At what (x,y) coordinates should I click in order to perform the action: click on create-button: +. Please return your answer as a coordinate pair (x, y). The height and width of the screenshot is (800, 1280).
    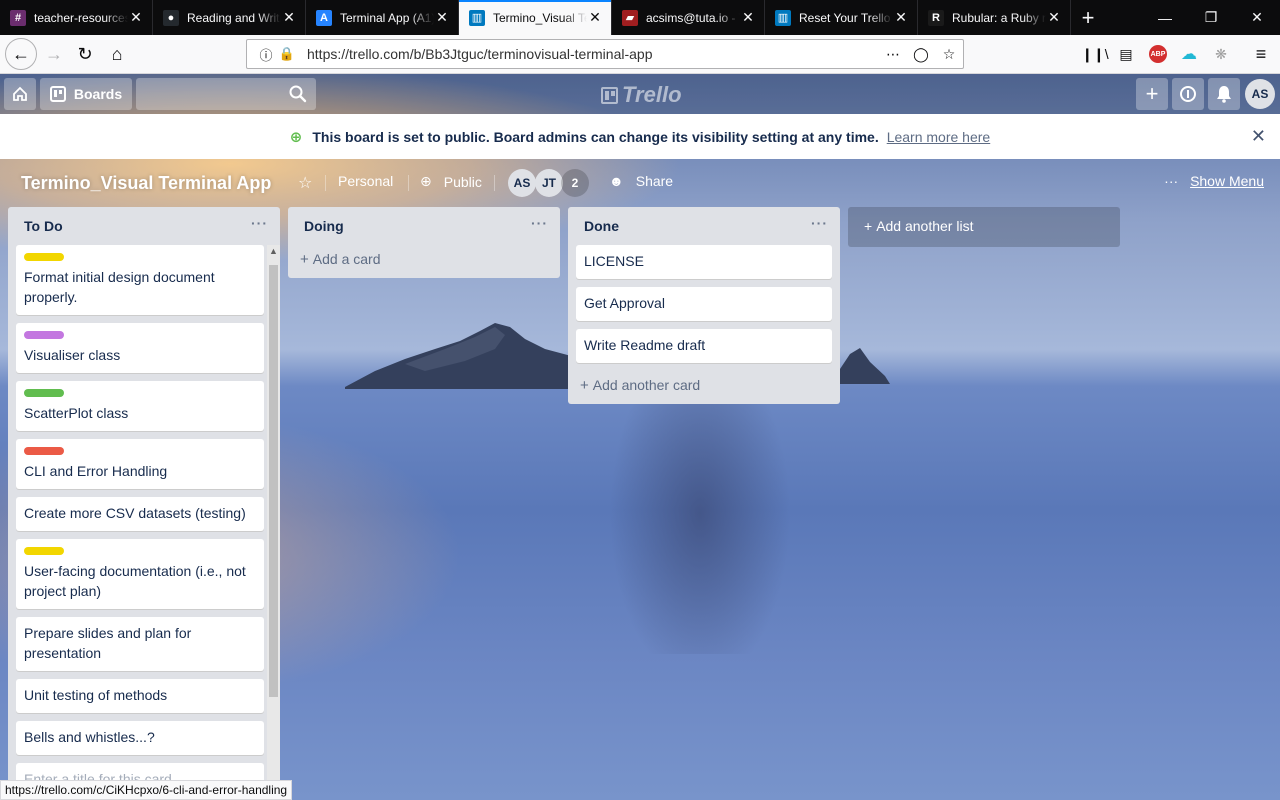
    Looking at the image, I should click on (1152, 94).